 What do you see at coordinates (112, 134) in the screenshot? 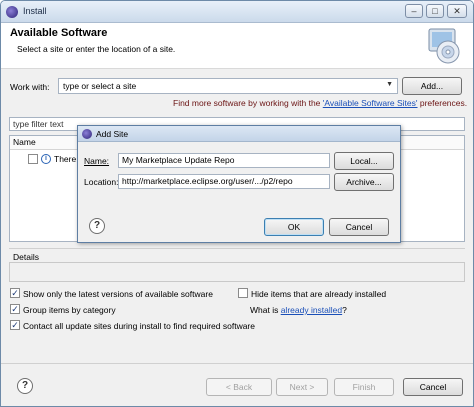
I see `dialog-title: Add Site` at bounding box center [112, 134].